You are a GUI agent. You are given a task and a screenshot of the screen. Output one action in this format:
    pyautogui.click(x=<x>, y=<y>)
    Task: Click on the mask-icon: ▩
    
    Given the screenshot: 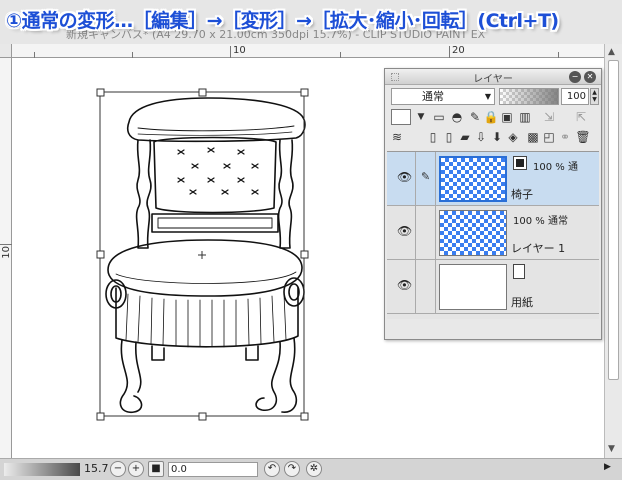 What is the action you would take?
    pyautogui.click(x=533, y=137)
    